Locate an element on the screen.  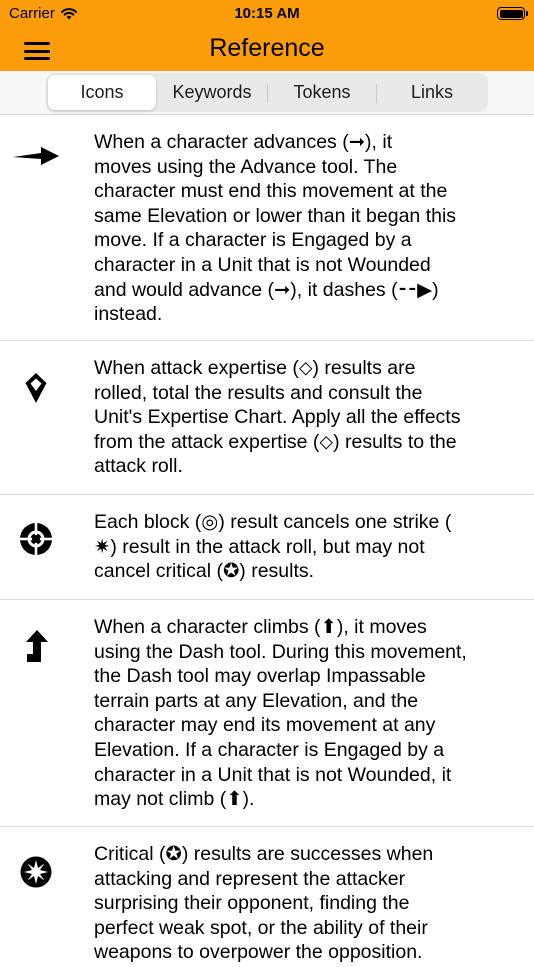
app-header: Carrier 10:15 AM Reference is located at coordinates (267, 35).